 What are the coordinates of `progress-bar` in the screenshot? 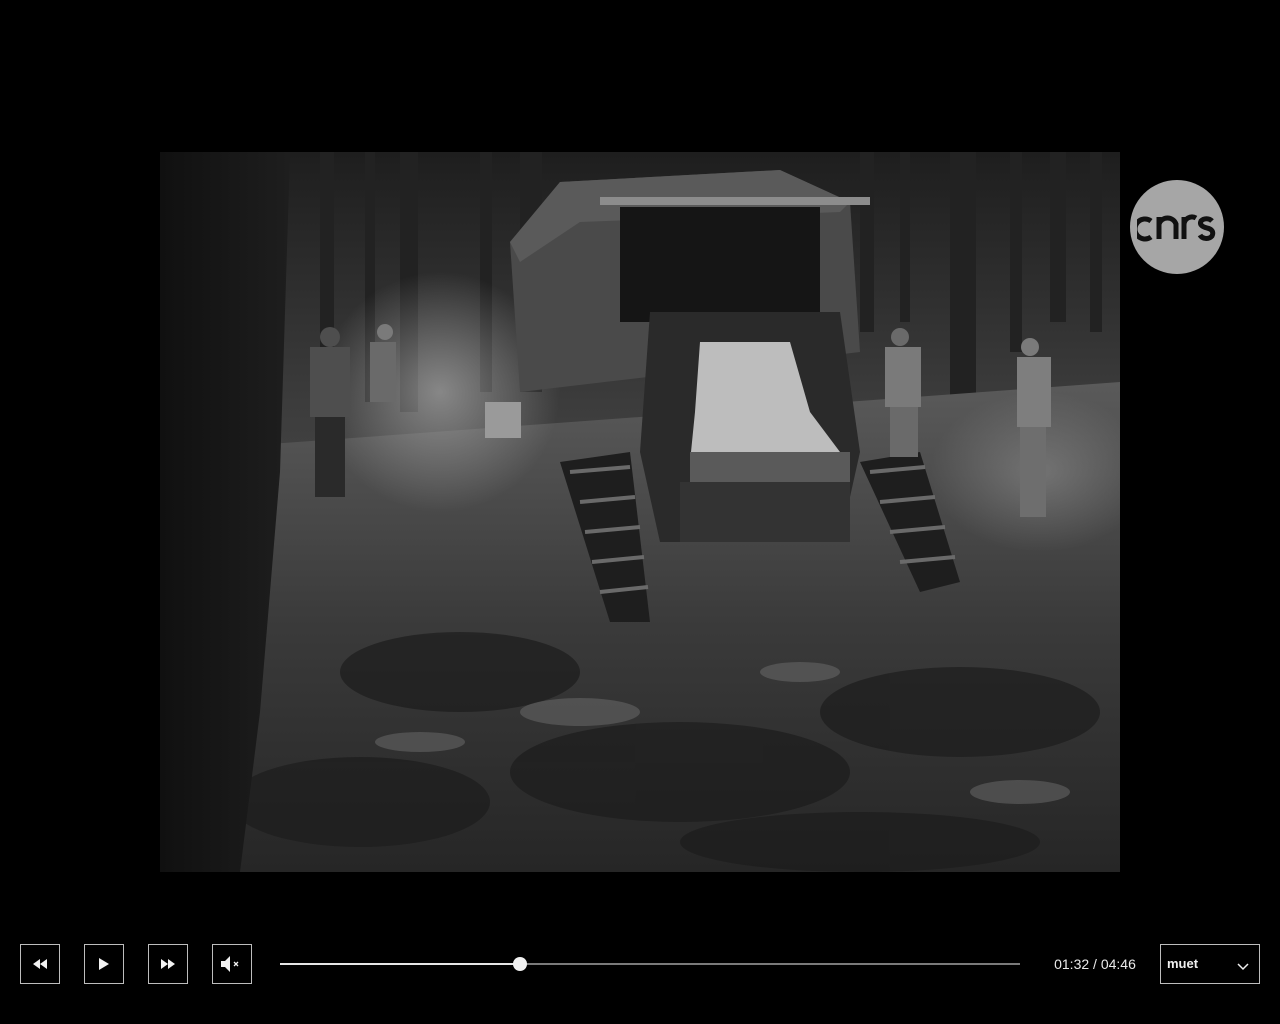 It's located at (650, 964).